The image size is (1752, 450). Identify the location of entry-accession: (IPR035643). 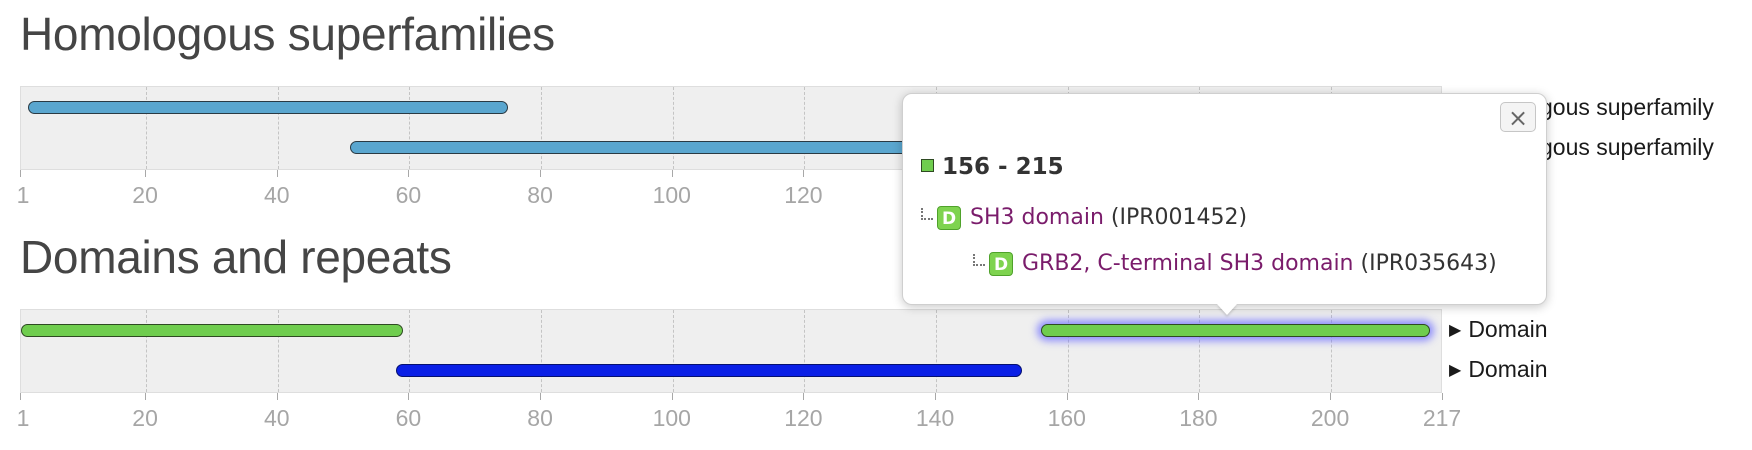
(1428, 263).